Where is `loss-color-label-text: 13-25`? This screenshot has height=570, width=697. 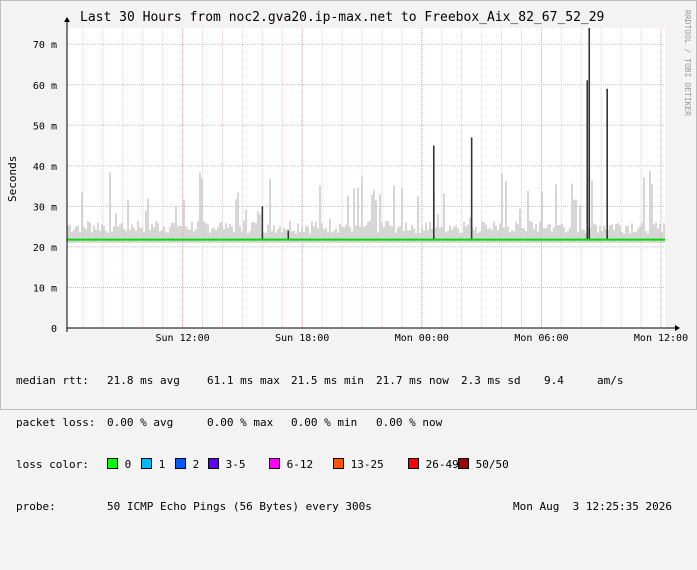
loss-color-label-text: 13-25 is located at coordinates (364, 464).